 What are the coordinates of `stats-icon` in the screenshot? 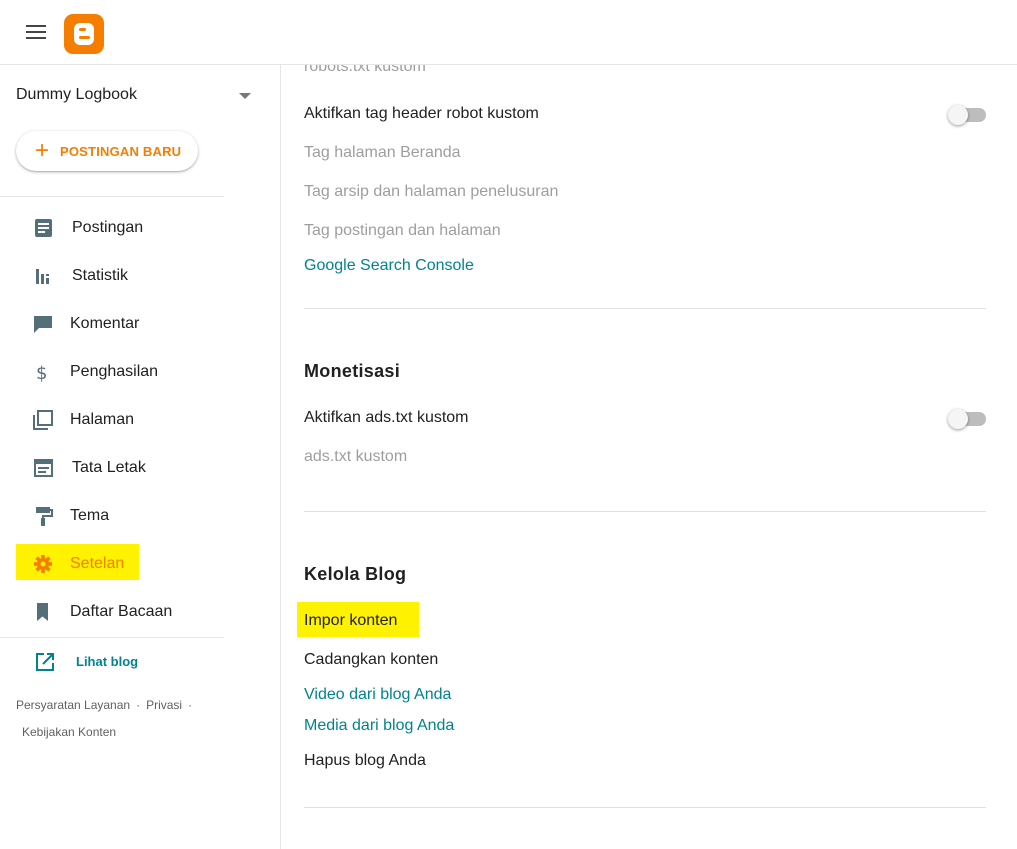 It's located at (43, 276).